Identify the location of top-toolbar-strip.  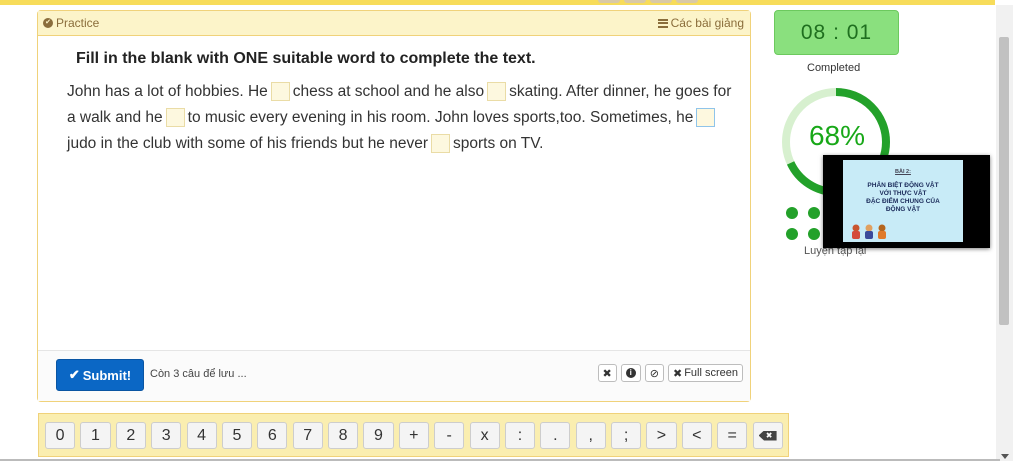
(497, 2).